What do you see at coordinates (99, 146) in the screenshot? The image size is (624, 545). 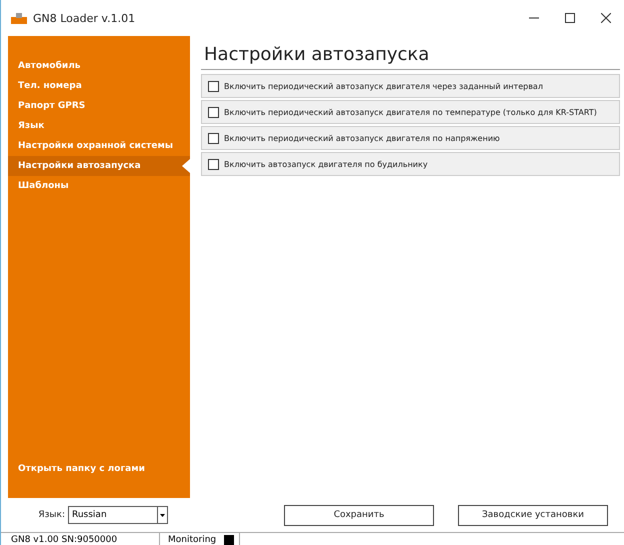 I see `sidebar-item: Настройки охранной системы` at bounding box center [99, 146].